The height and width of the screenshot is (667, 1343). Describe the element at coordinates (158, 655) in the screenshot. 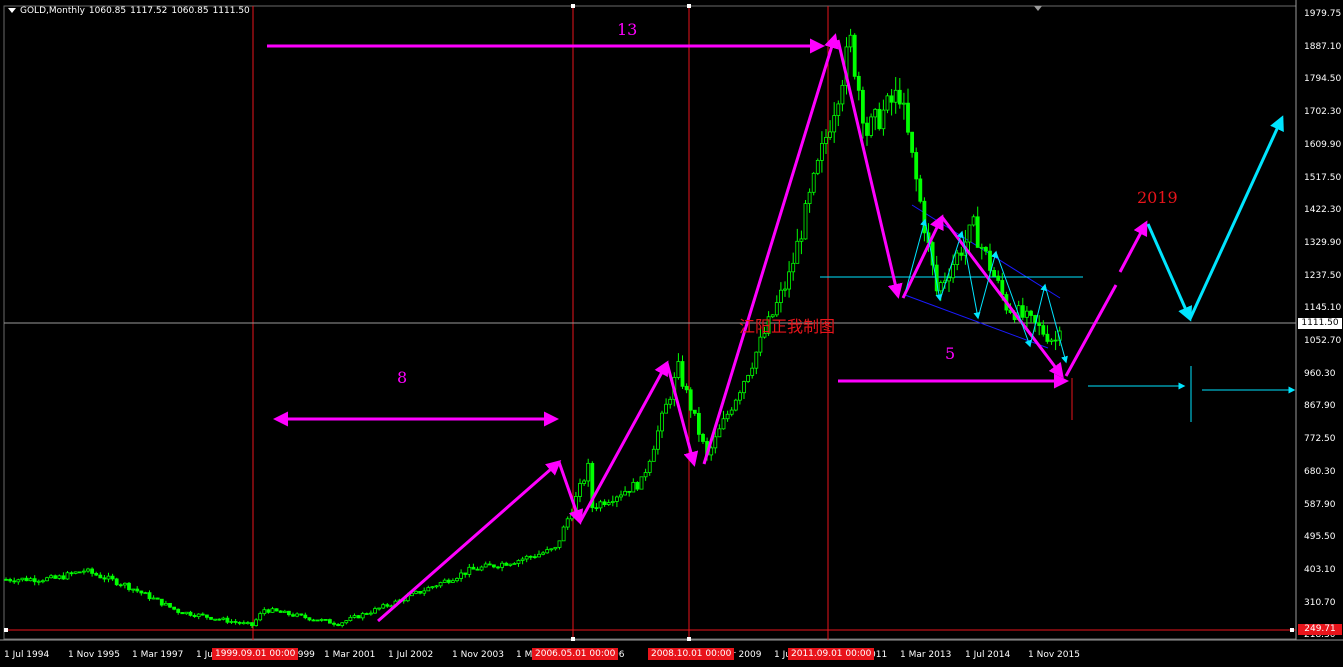

I see `time-axis-label: 1 Mar 1997` at that location.